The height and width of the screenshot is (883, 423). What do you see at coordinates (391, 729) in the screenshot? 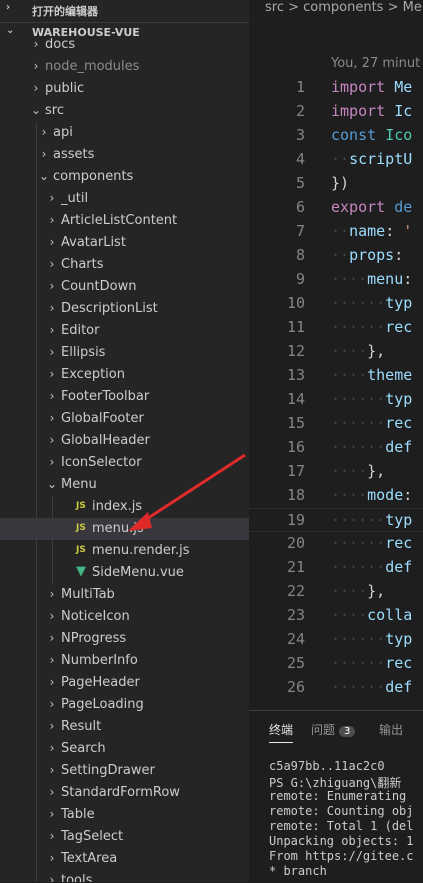
I see `tab-output: 输出` at bounding box center [391, 729].